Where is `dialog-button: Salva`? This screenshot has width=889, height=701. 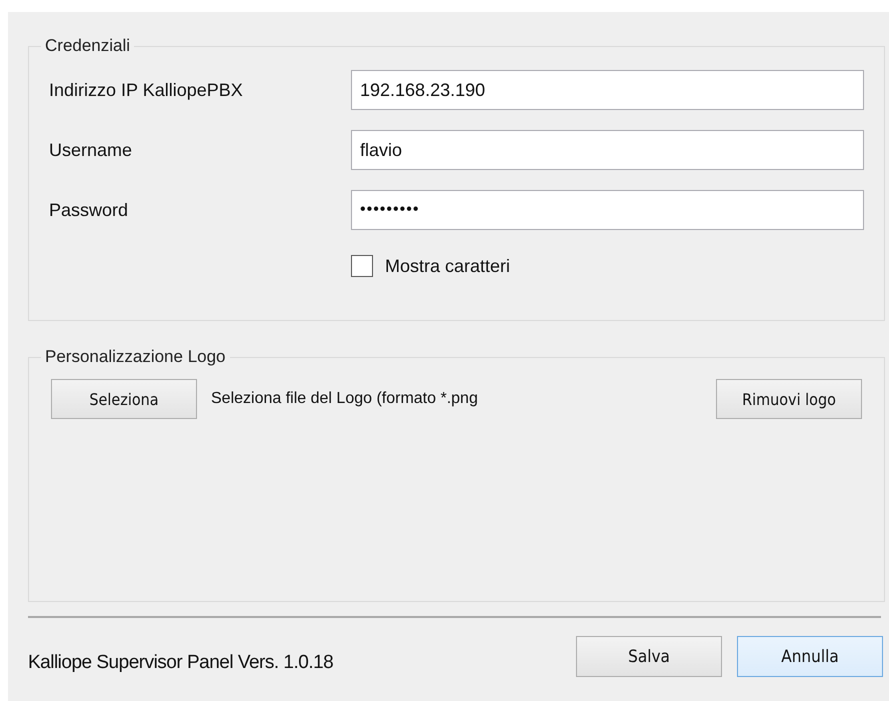 dialog-button: Salva is located at coordinates (649, 656).